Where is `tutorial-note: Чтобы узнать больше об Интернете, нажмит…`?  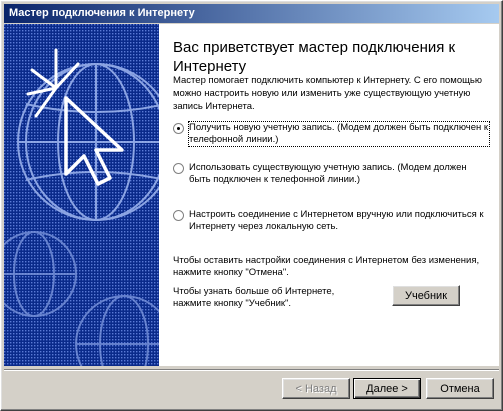
tutorial-note: Чтобы узнать больше об Интернете, нажмит… is located at coordinates (254, 297).